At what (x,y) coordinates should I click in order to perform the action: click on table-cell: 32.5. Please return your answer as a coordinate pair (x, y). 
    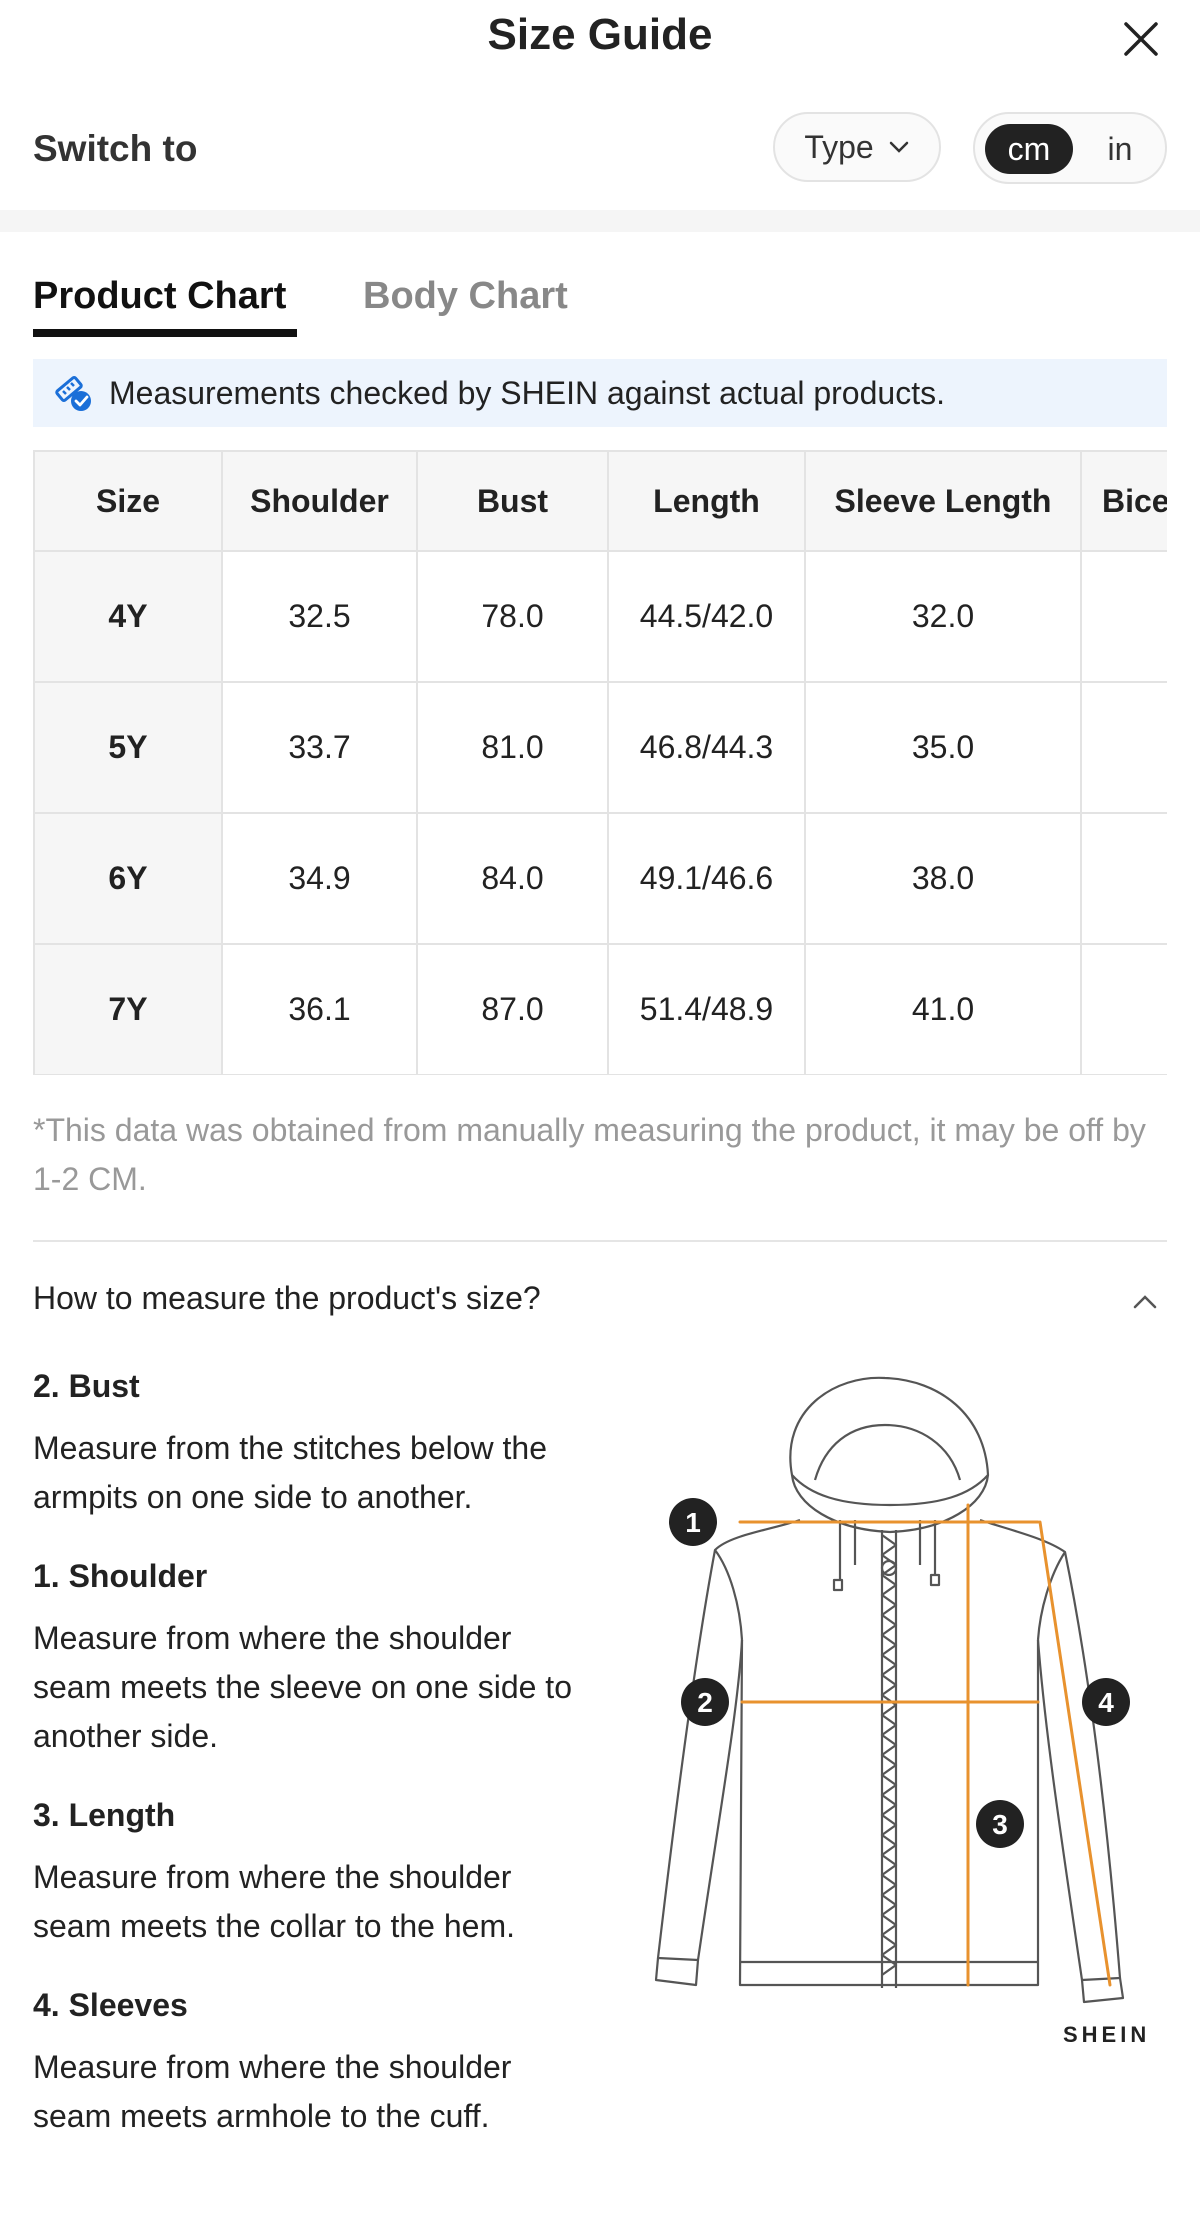
    Looking at the image, I should click on (319, 616).